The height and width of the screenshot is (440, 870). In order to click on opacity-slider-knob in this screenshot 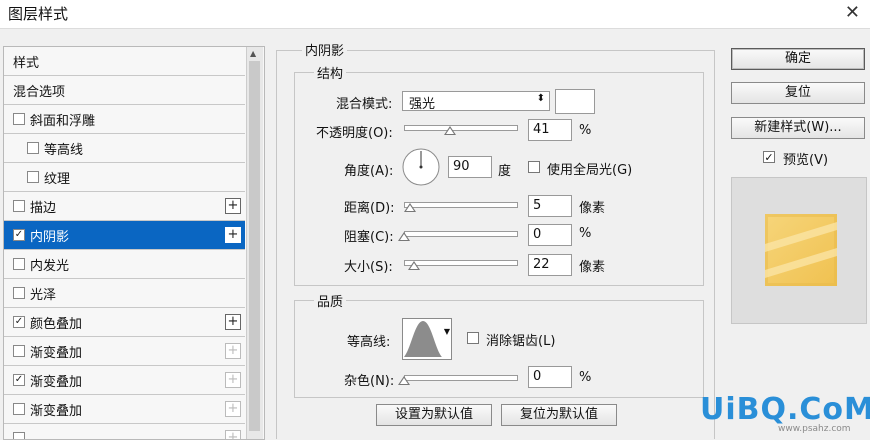, I will do `click(449, 130)`.